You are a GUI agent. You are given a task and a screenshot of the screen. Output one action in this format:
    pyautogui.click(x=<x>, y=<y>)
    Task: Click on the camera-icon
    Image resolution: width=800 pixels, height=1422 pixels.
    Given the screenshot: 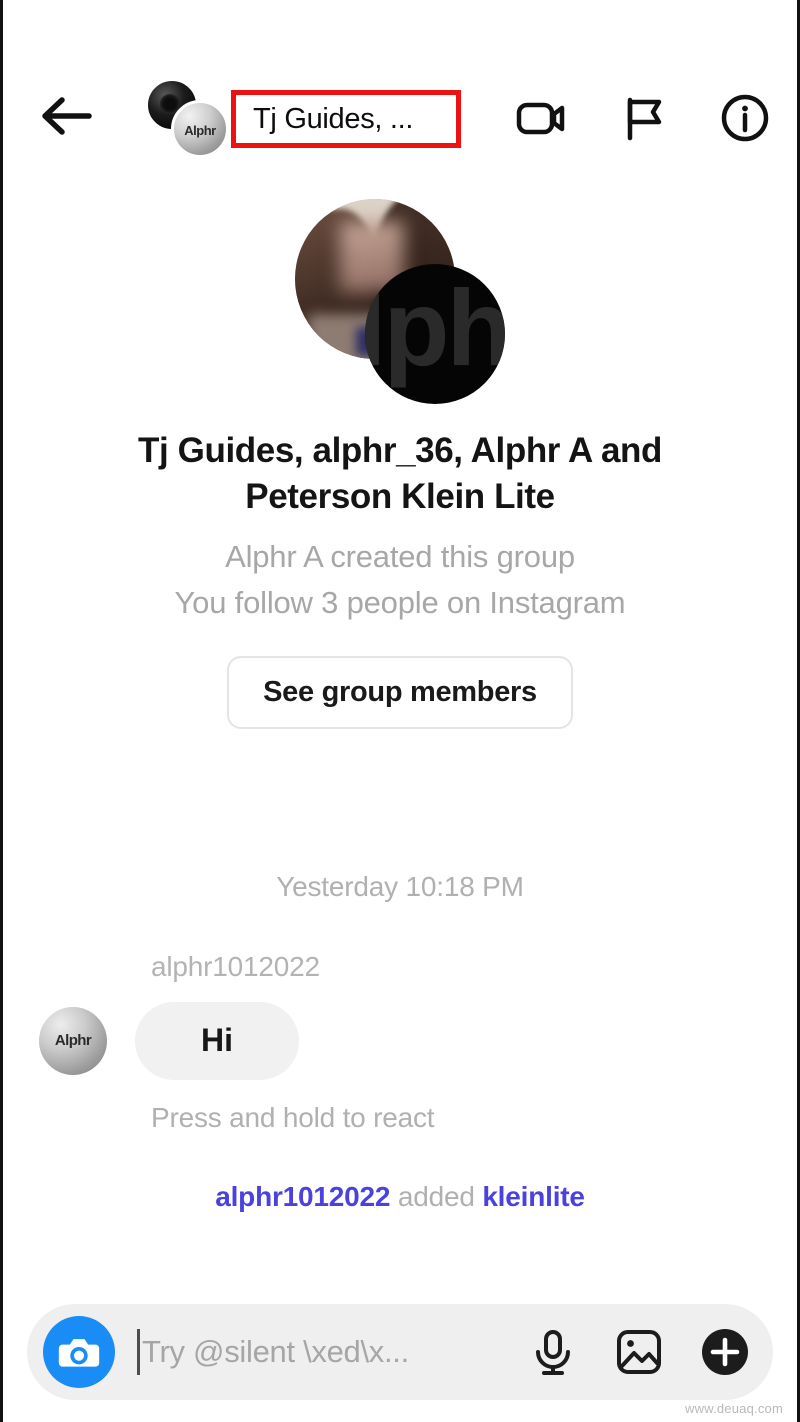 What is the action you would take?
    pyautogui.click(x=79, y=1353)
    